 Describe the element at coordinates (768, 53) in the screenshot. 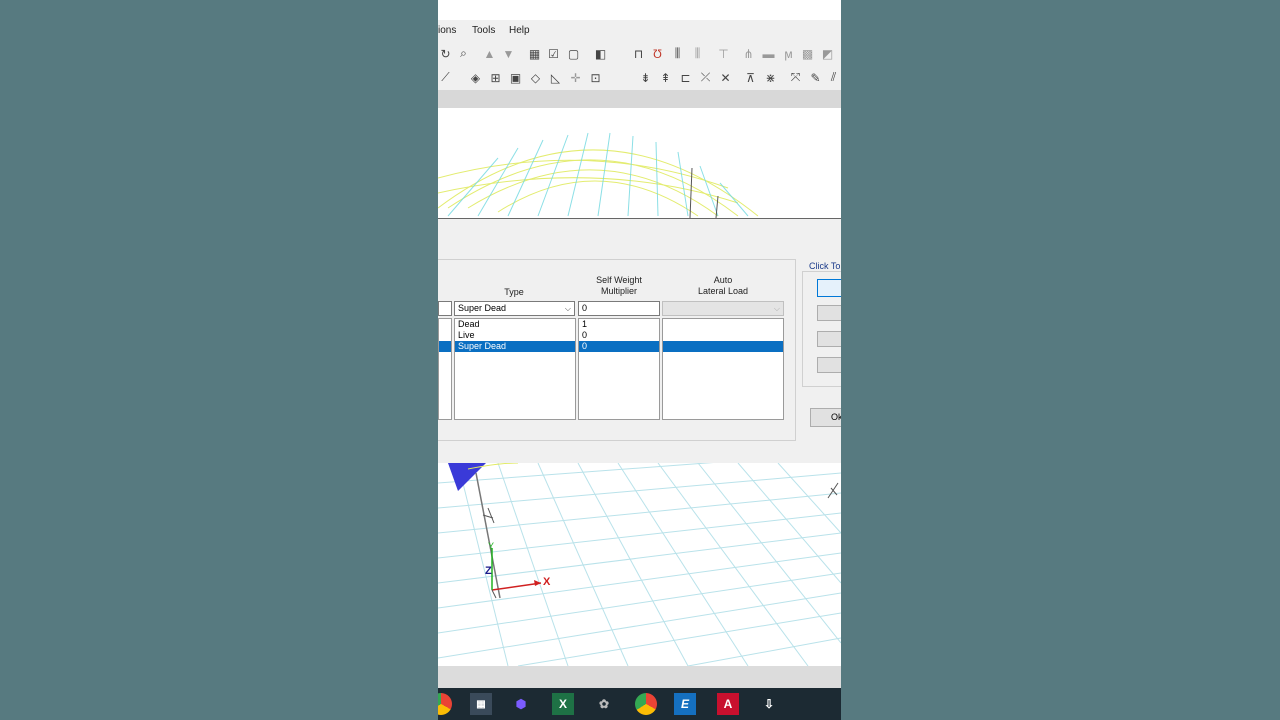

I see `link-icon: ▬` at that location.